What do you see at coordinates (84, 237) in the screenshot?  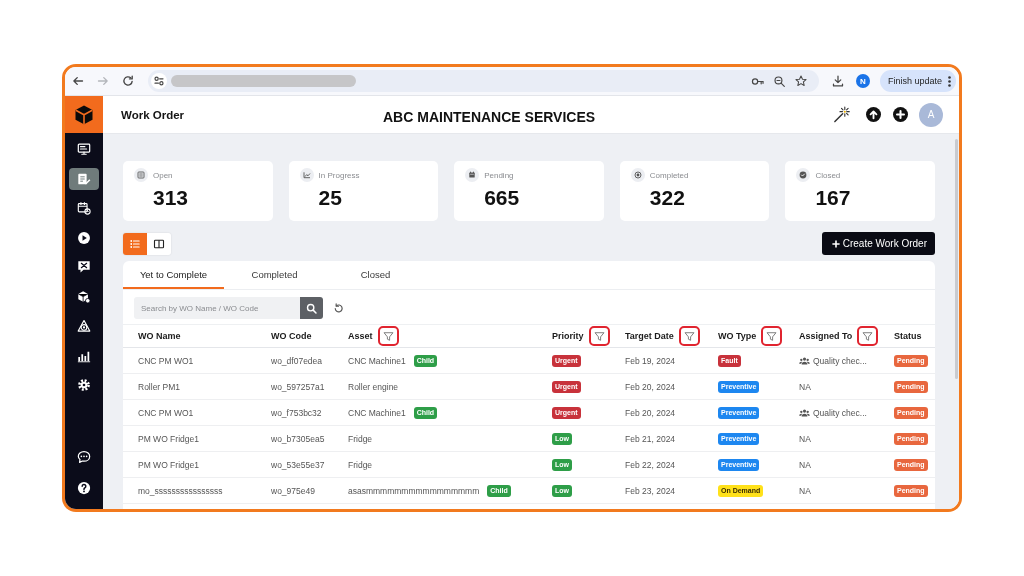 I see `play-icon` at bounding box center [84, 237].